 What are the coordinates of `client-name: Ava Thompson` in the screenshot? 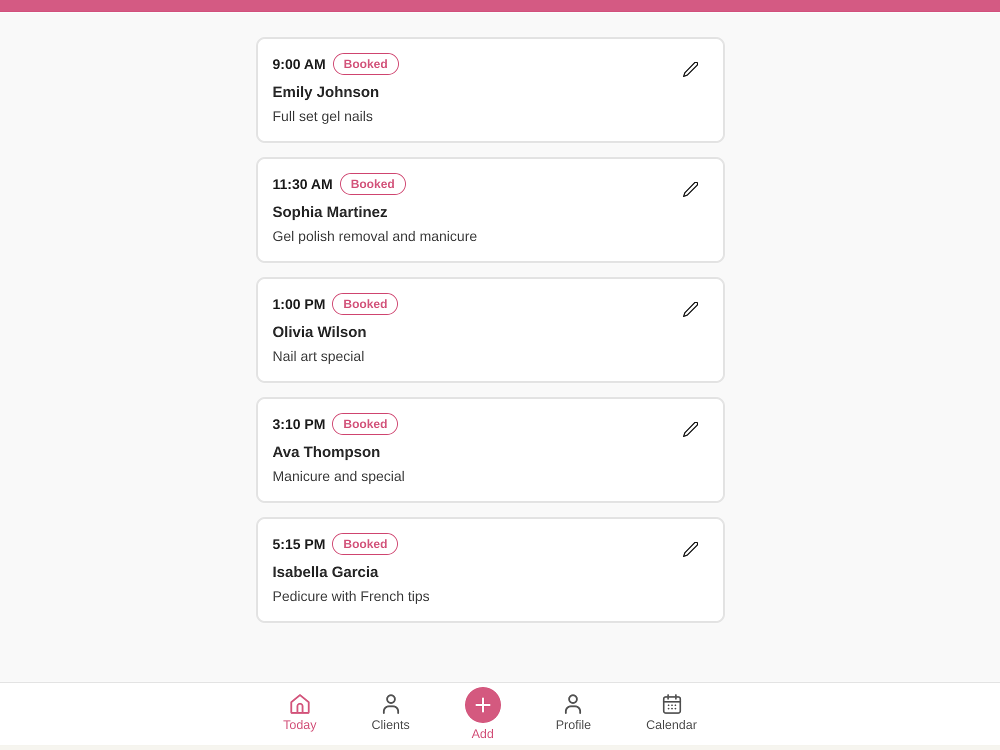 It's located at (326, 453).